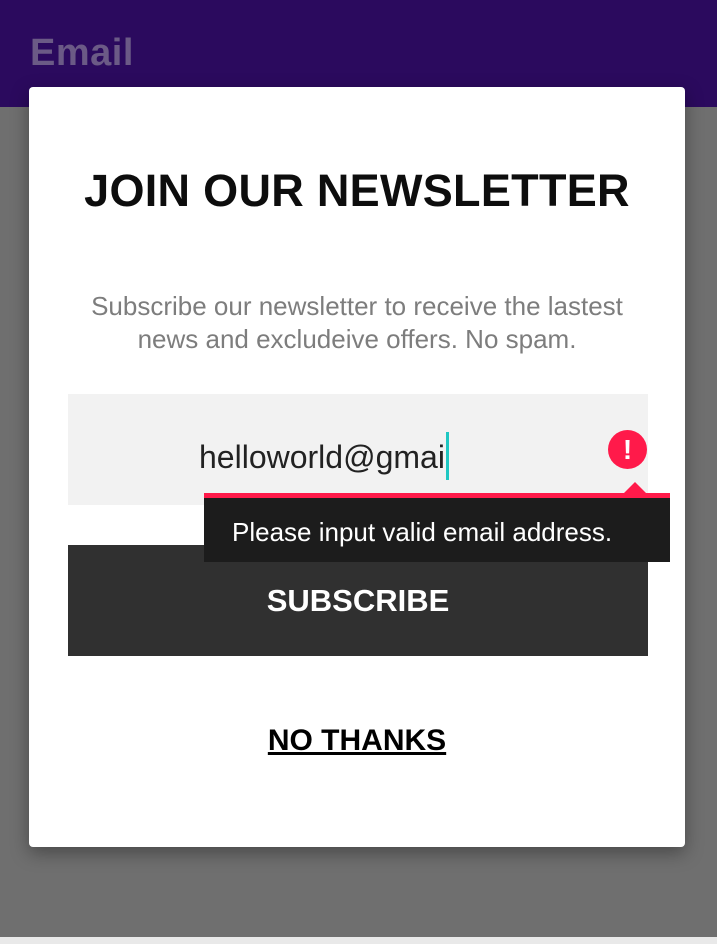 The width and height of the screenshot is (717, 944). What do you see at coordinates (627, 449) in the screenshot?
I see `error-exclamation-icon: !` at bounding box center [627, 449].